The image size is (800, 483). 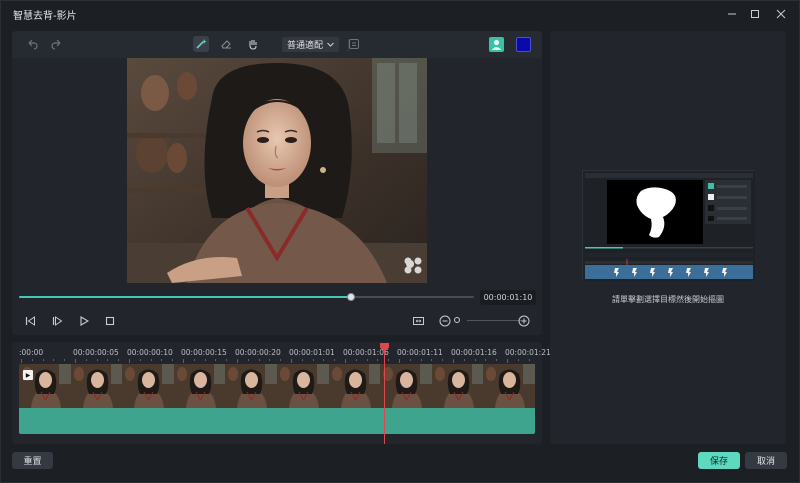 I want to click on mode-label: 普通適配, so click(x=305, y=46).